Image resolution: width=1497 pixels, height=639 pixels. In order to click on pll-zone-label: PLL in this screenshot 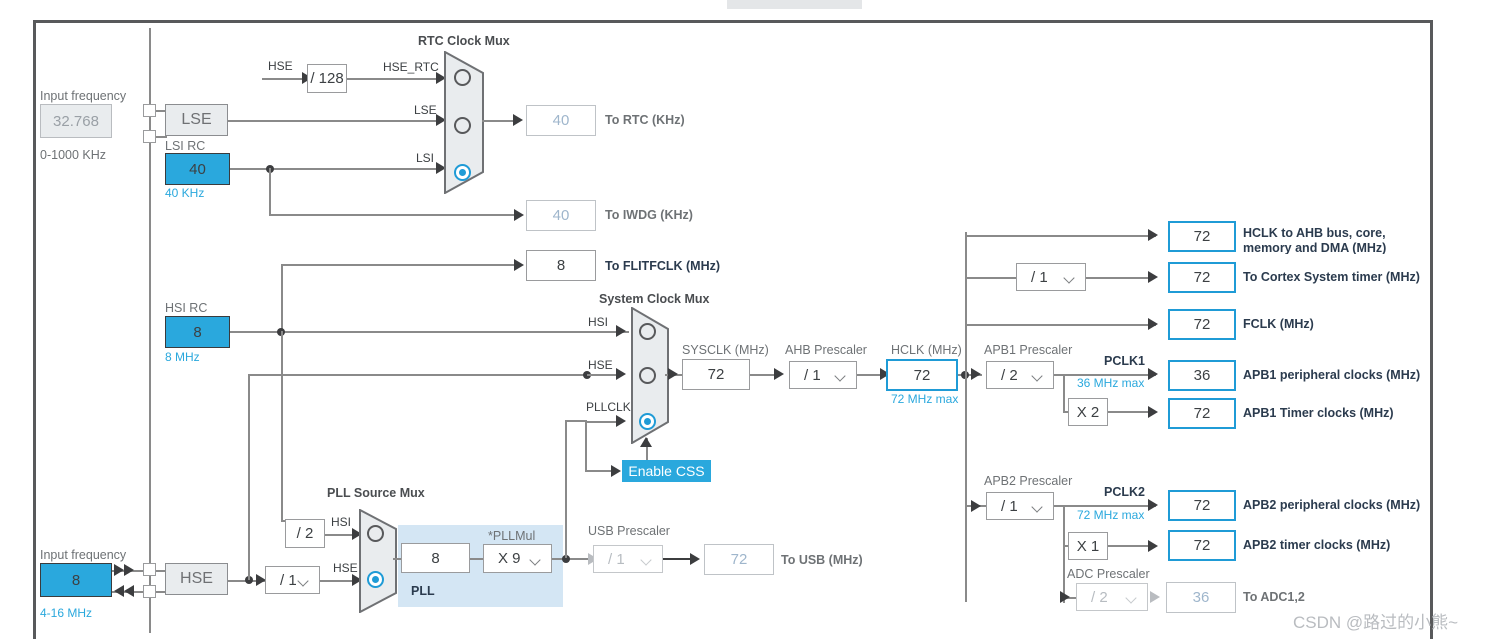, I will do `click(423, 591)`.